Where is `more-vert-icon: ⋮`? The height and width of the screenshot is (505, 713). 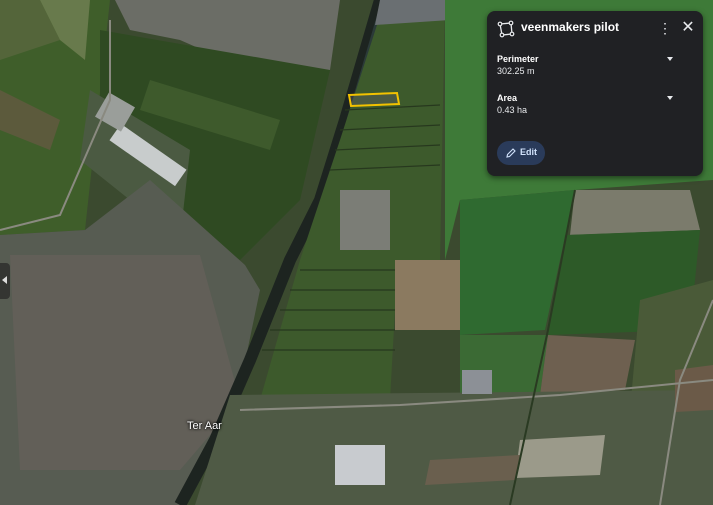 more-vert-icon: ⋮ is located at coordinates (665, 28).